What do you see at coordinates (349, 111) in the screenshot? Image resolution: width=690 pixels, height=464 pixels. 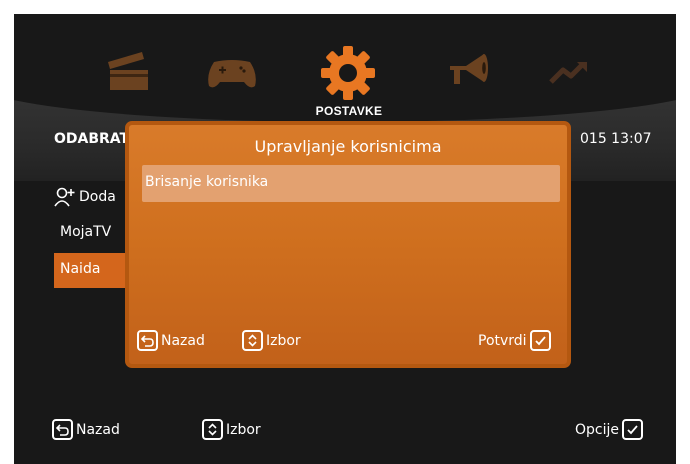 I see `active-menu-label: POSTAVKE` at bounding box center [349, 111].